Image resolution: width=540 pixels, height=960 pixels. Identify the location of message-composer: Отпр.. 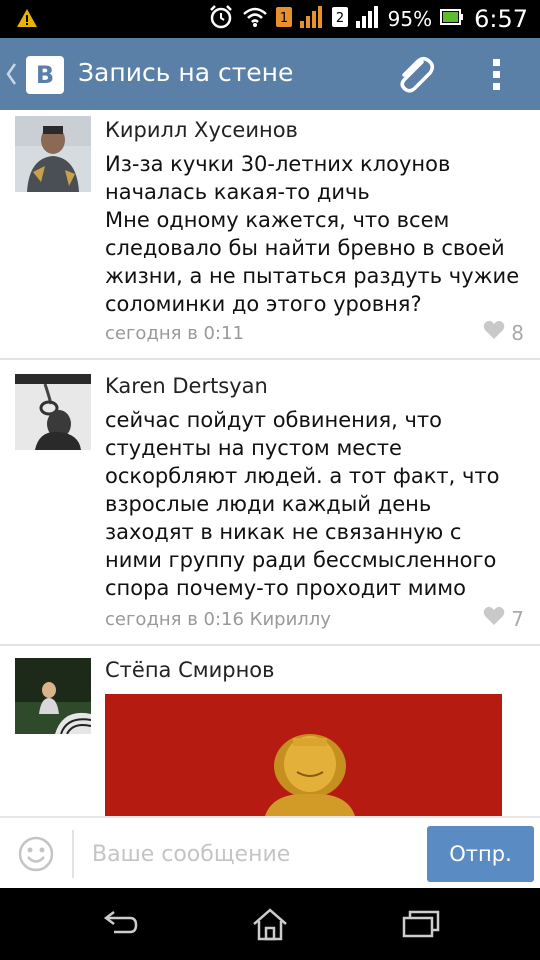
(270, 852).